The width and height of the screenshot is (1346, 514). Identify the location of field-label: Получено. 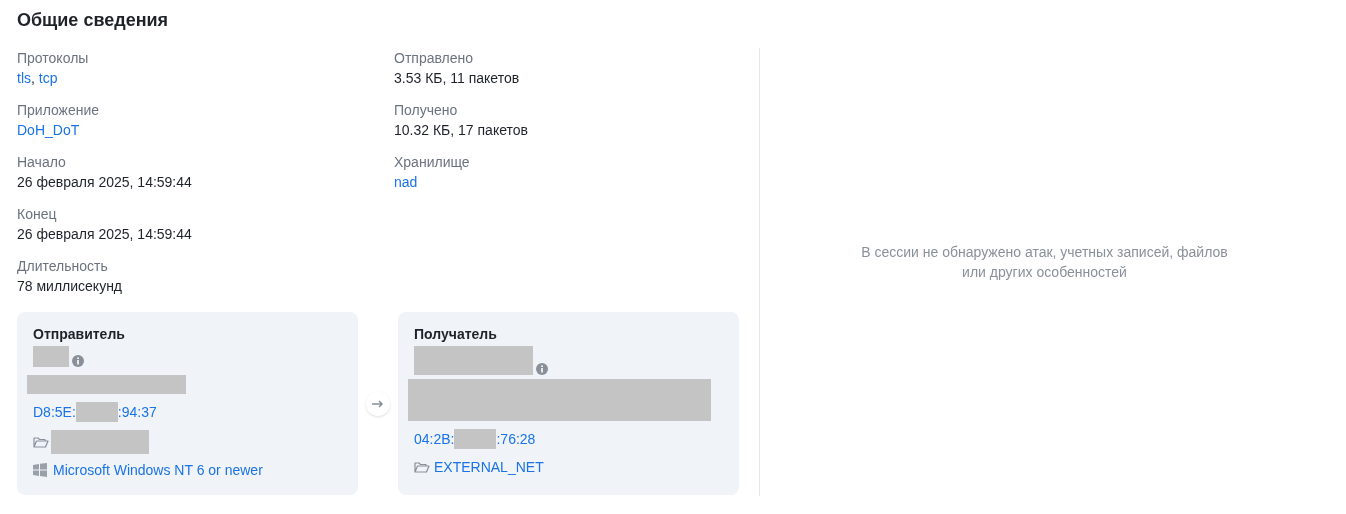
(426, 110).